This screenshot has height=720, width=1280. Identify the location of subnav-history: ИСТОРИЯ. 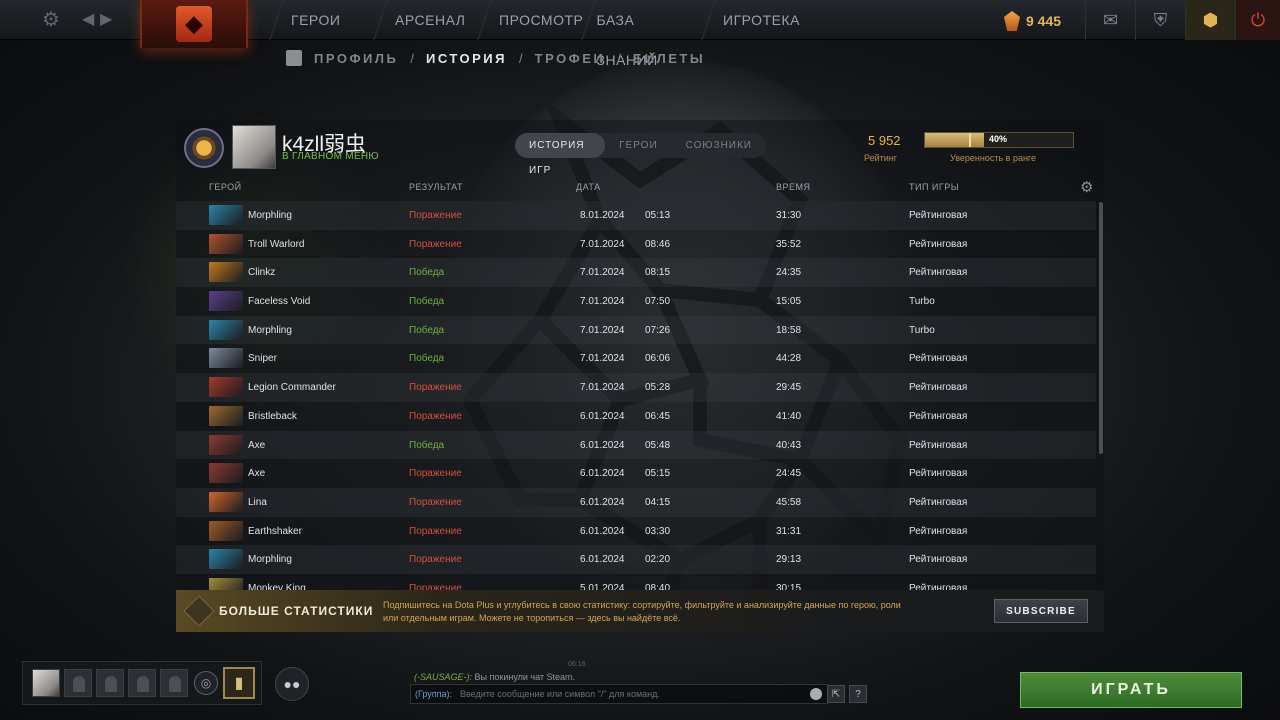
(466, 58).